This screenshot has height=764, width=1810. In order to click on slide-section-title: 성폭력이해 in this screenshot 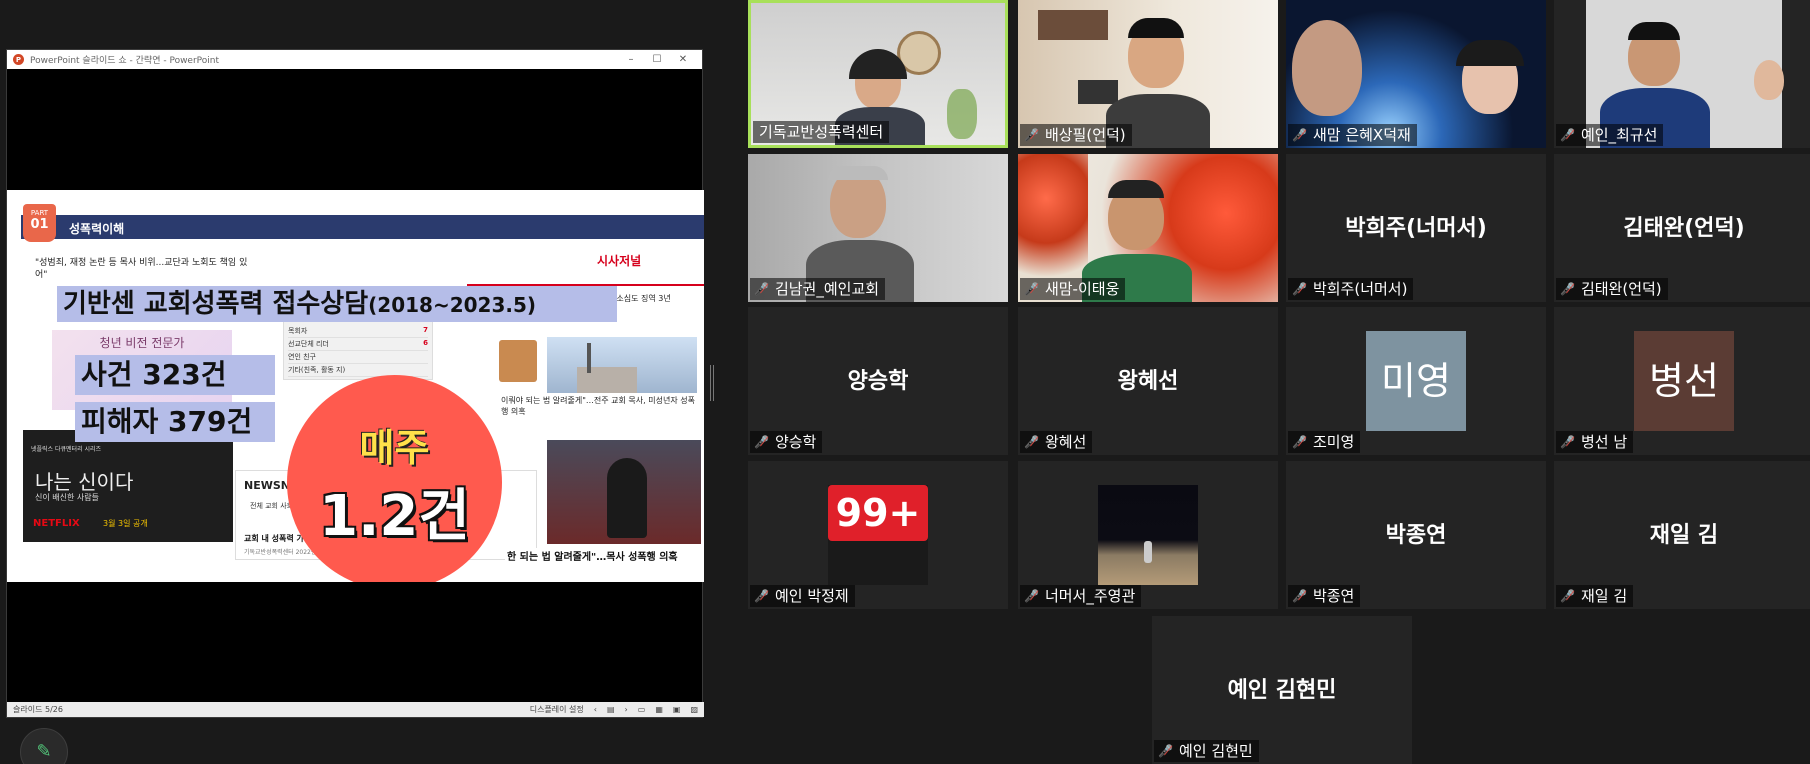, I will do `click(97, 229)`.